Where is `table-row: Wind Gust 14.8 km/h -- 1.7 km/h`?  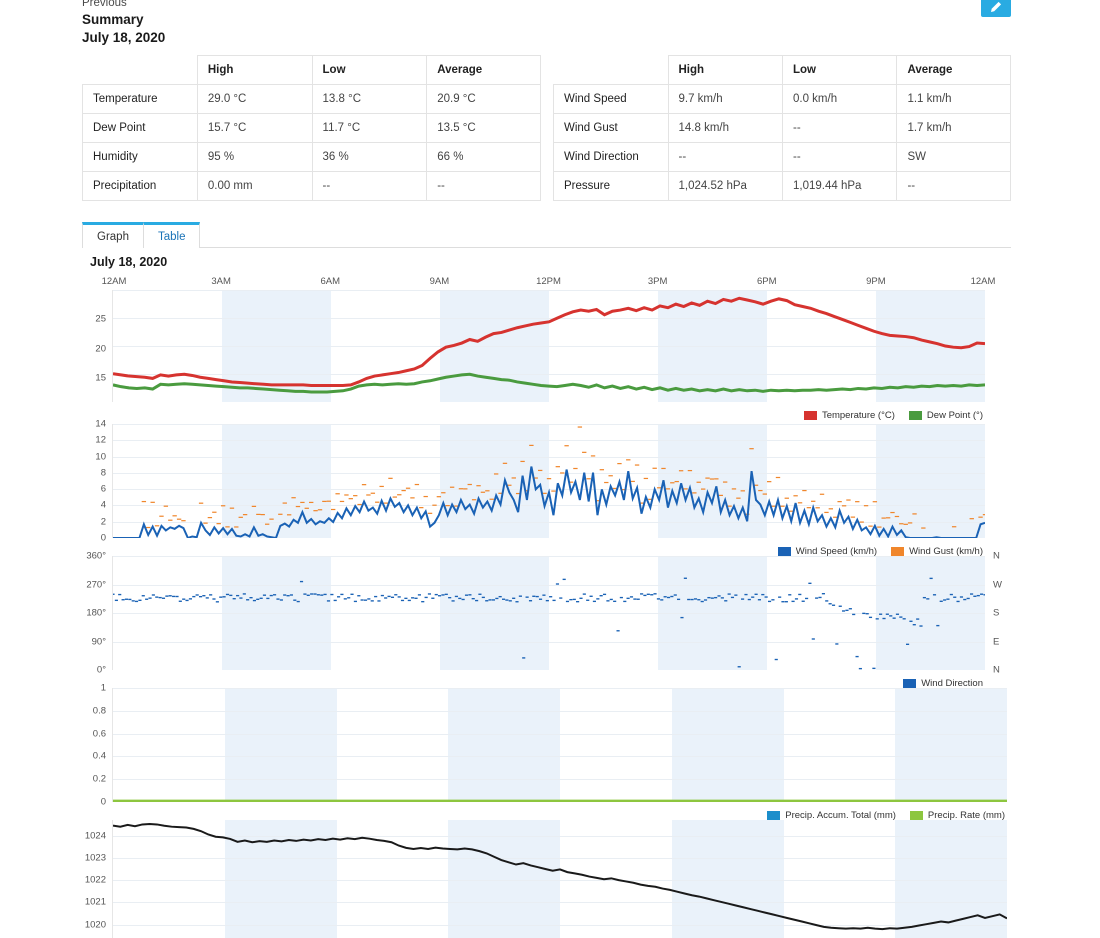 table-row: Wind Gust 14.8 km/h -- 1.7 km/h is located at coordinates (782, 128).